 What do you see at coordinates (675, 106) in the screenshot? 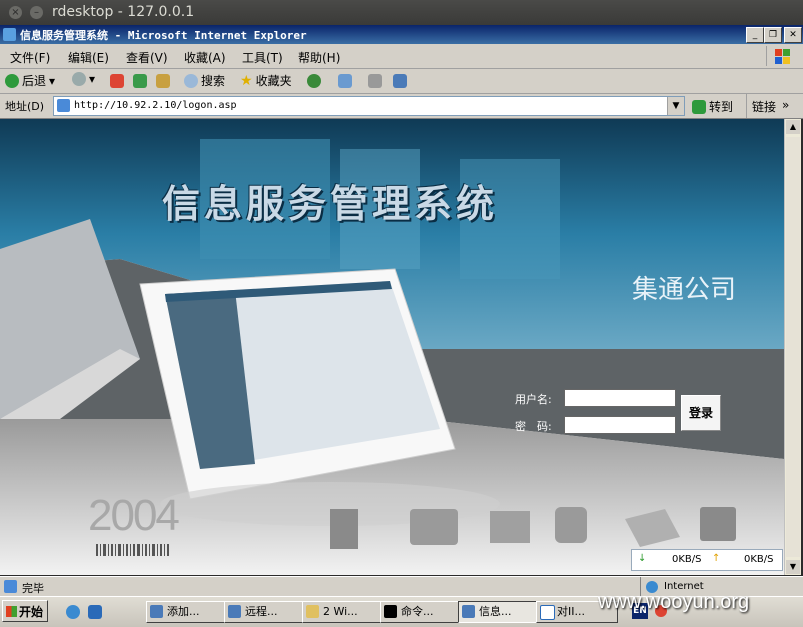
I see `address-dropdown-icon: ▼` at bounding box center [675, 106].